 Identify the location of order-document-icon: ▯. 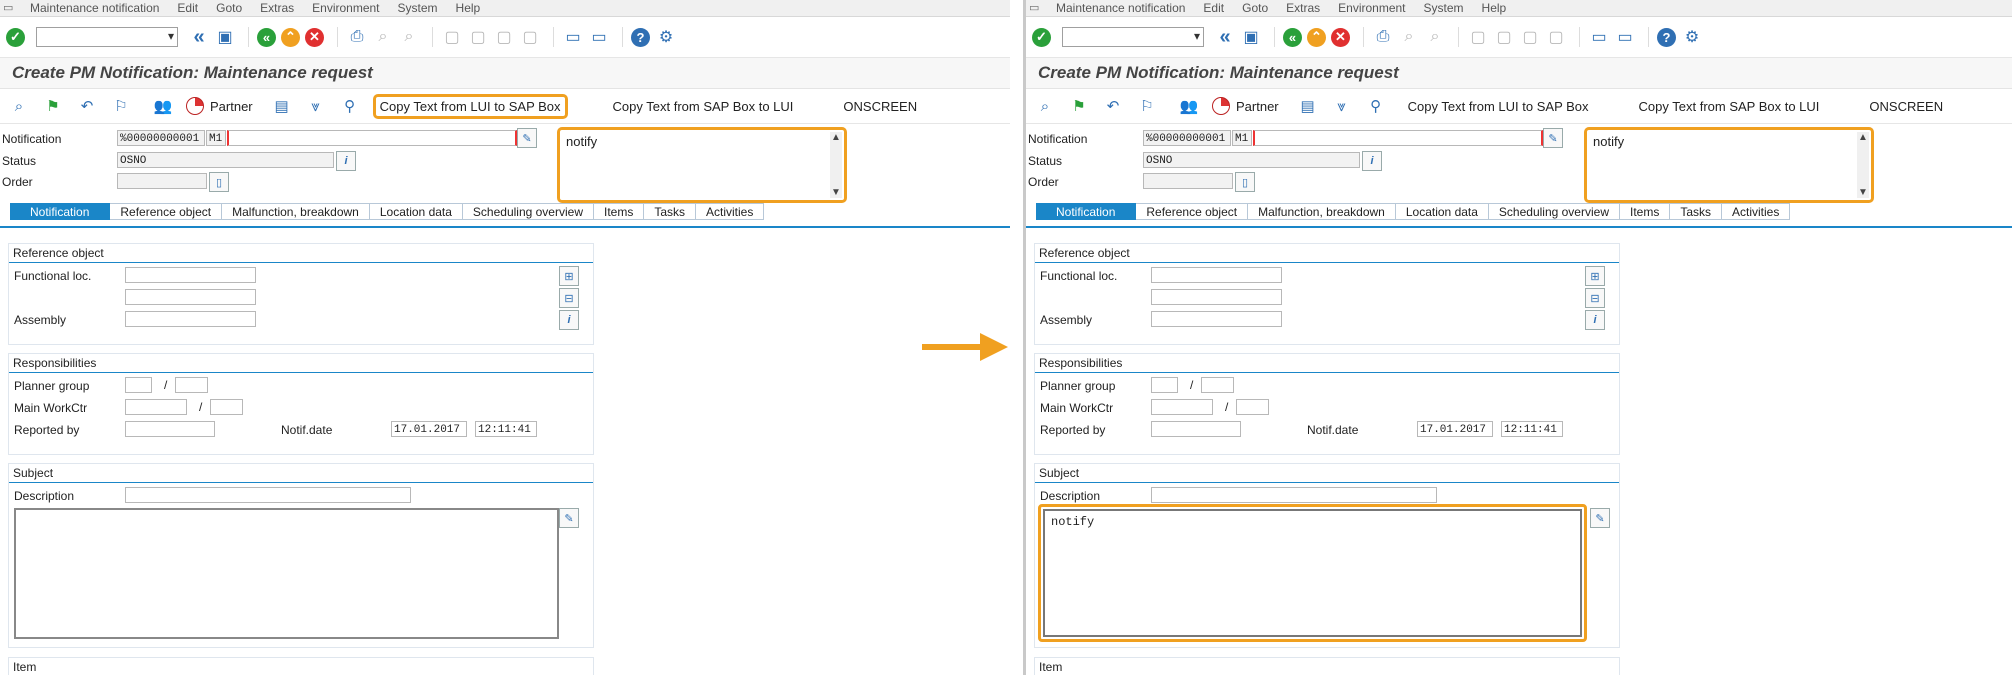
(219, 182).